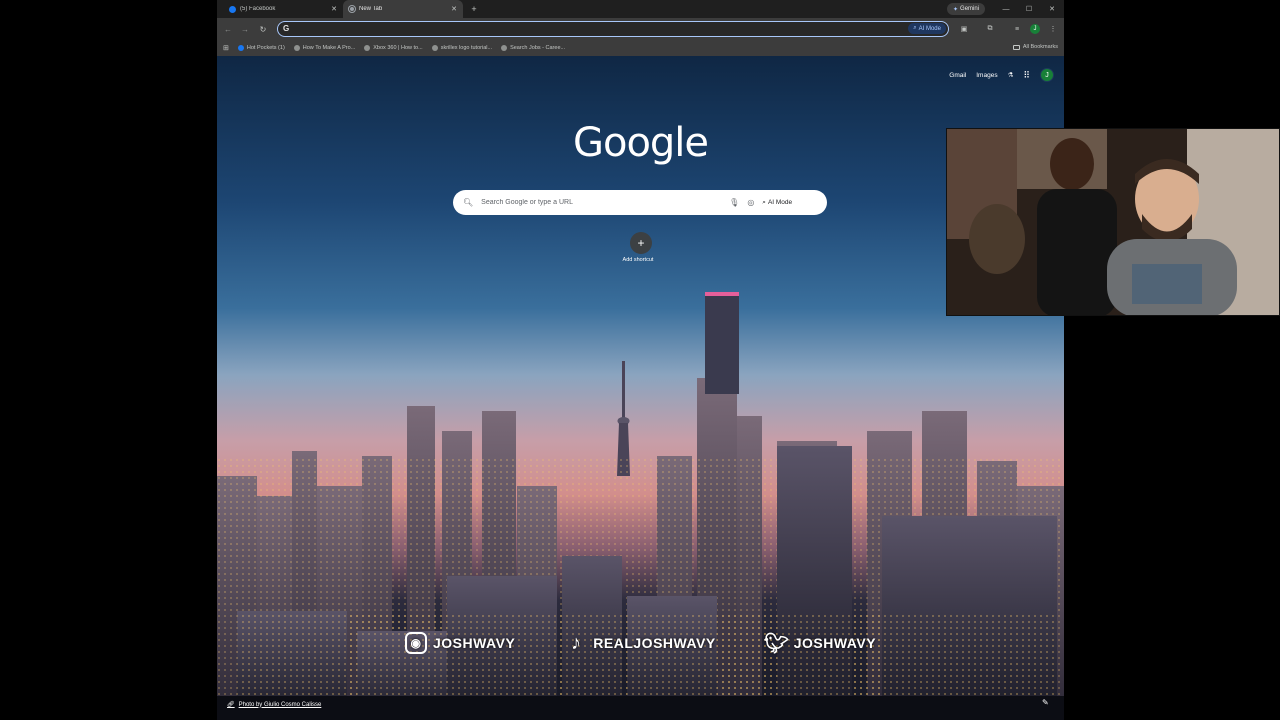 Image resolution: width=1280 pixels, height=720 pixels. I want to click on maximize-button: ☐, so click(1029, 9).